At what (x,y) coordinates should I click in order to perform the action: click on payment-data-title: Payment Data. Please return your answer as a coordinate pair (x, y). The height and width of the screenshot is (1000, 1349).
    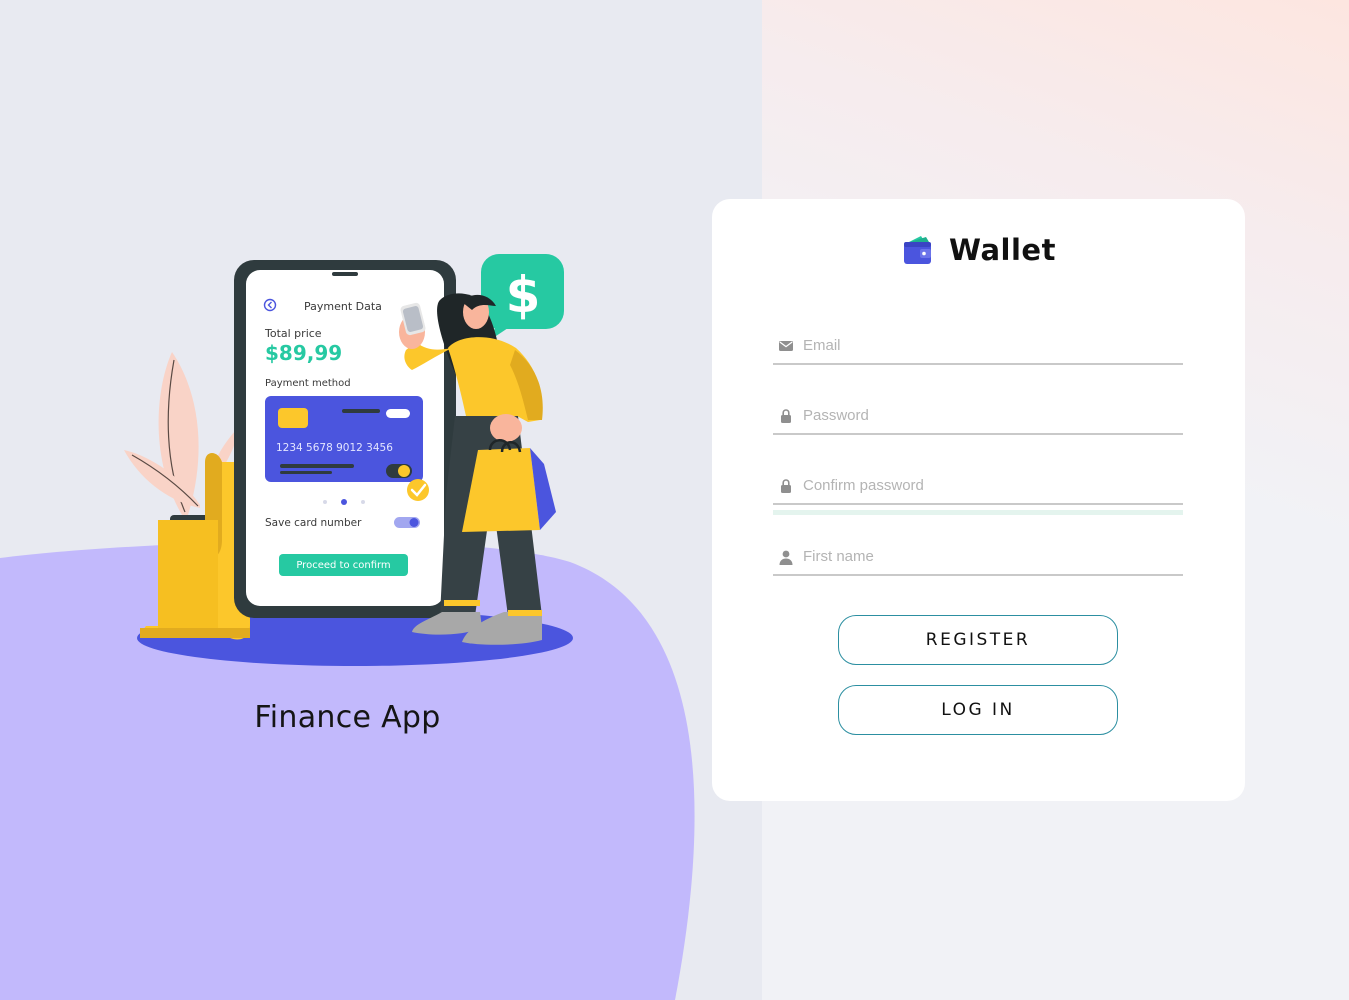
    Looking at the image, I should click on (343, 306).